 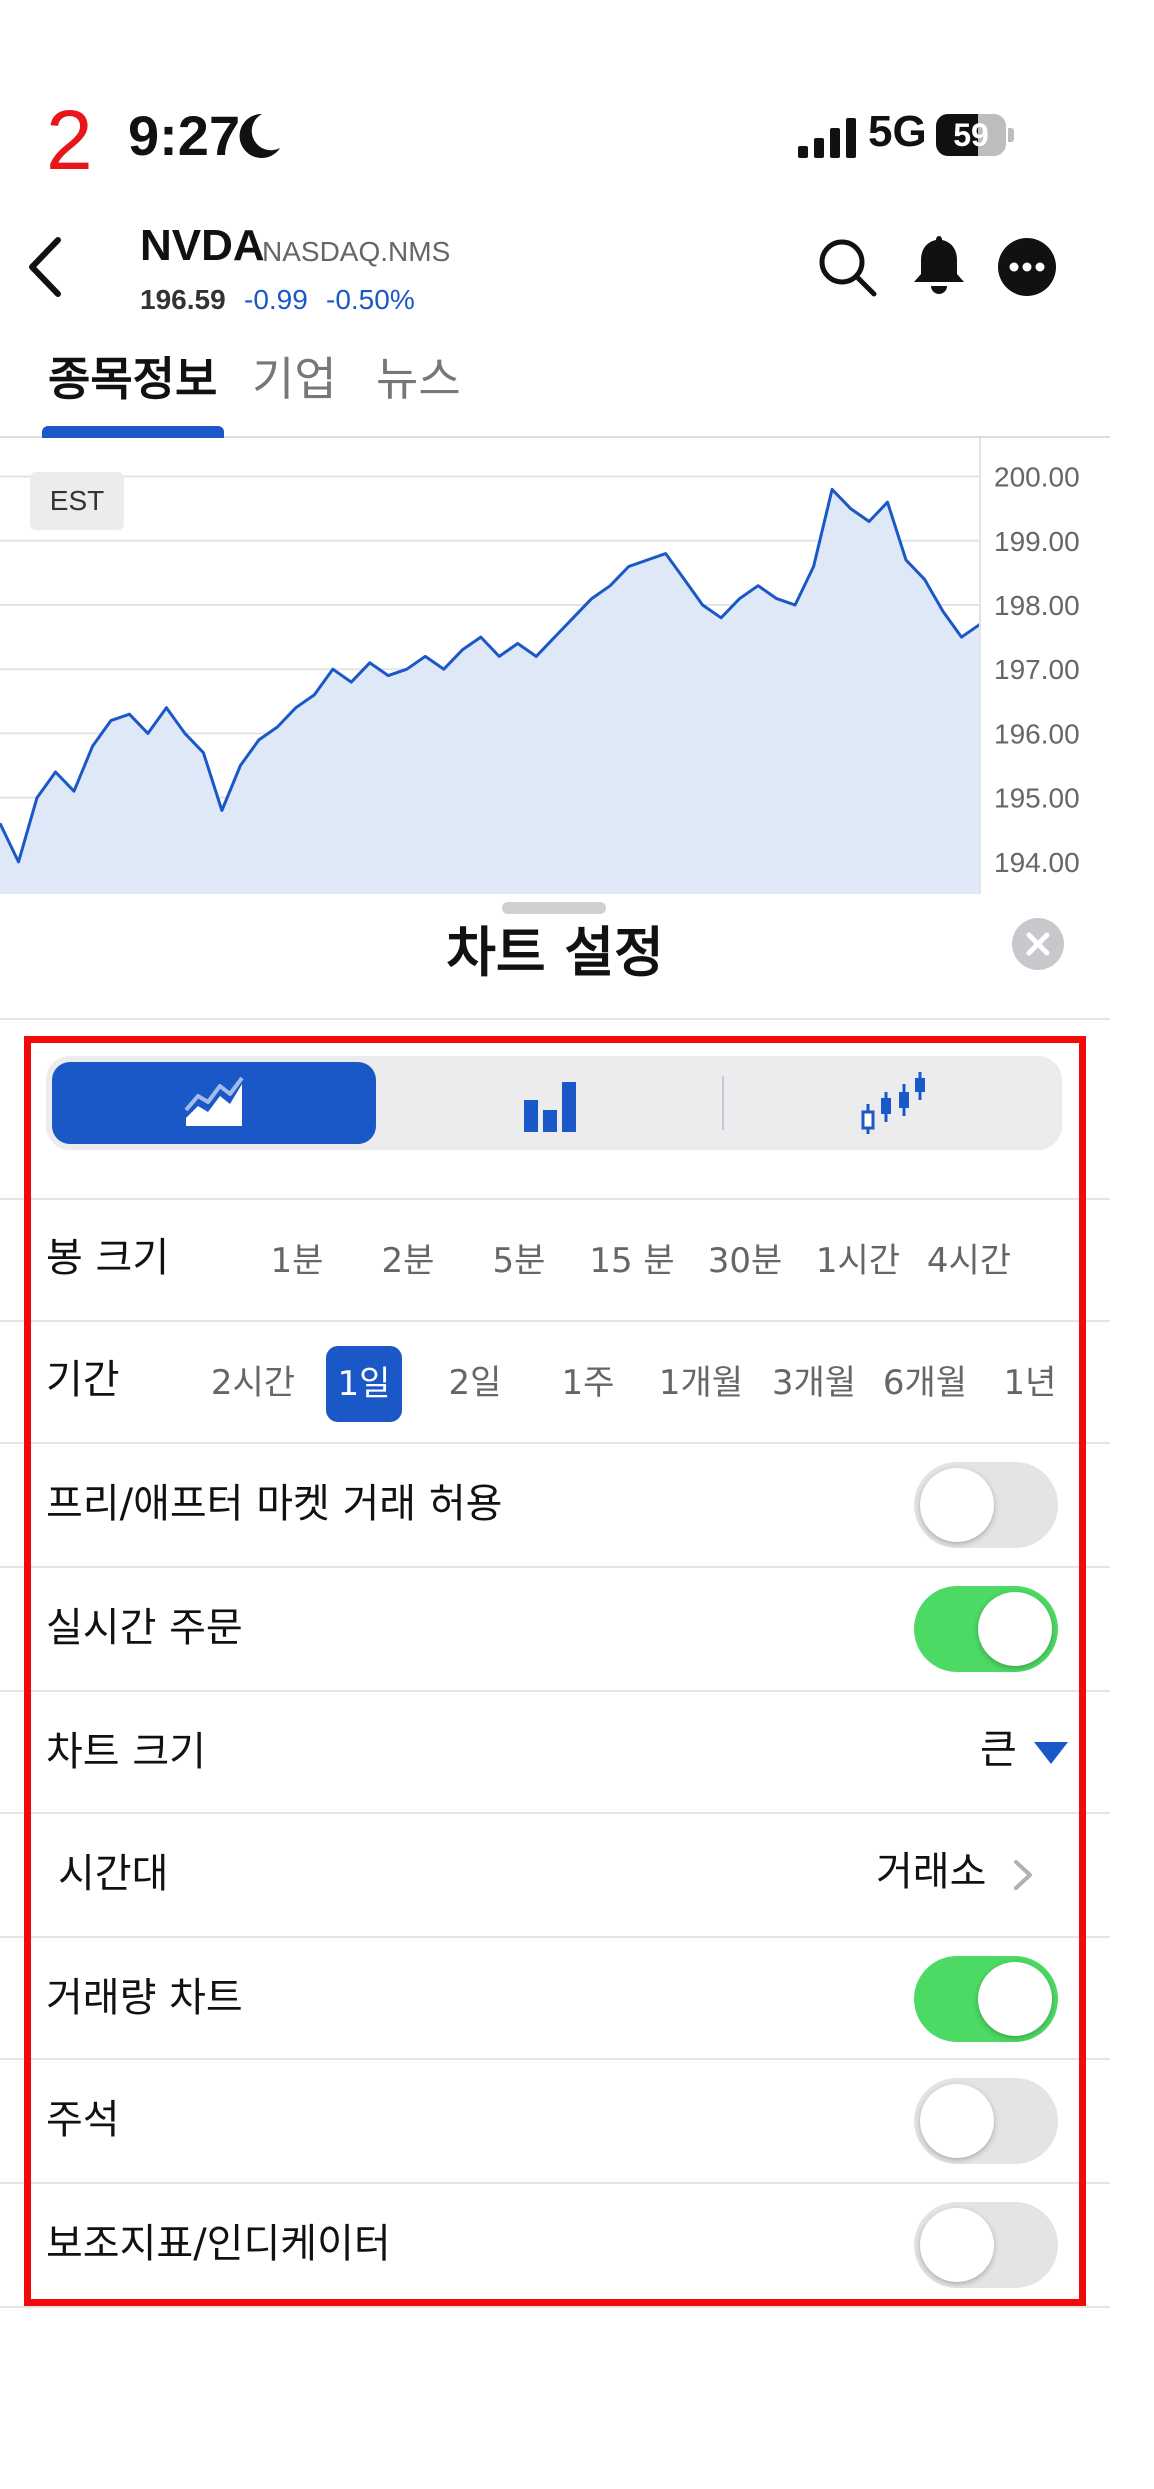 I want to click on y-tick-label: 198.00, so click(x=1037, y=605).